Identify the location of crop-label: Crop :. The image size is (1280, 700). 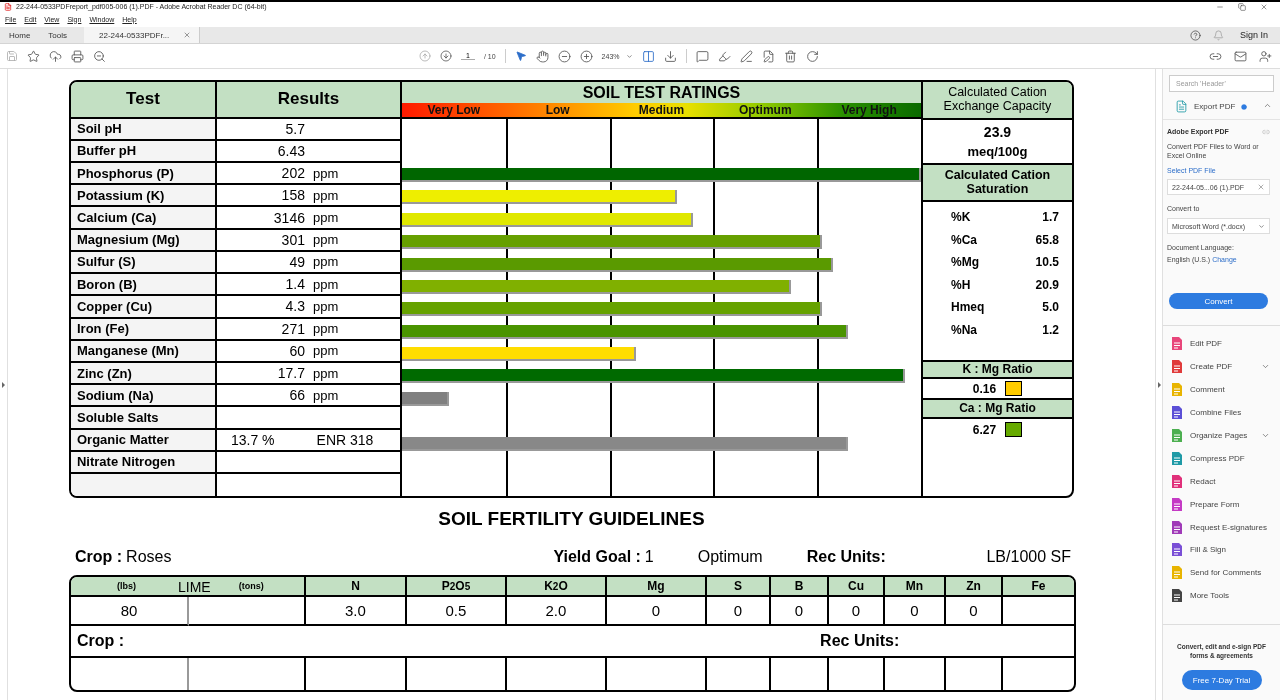
(100, 641).